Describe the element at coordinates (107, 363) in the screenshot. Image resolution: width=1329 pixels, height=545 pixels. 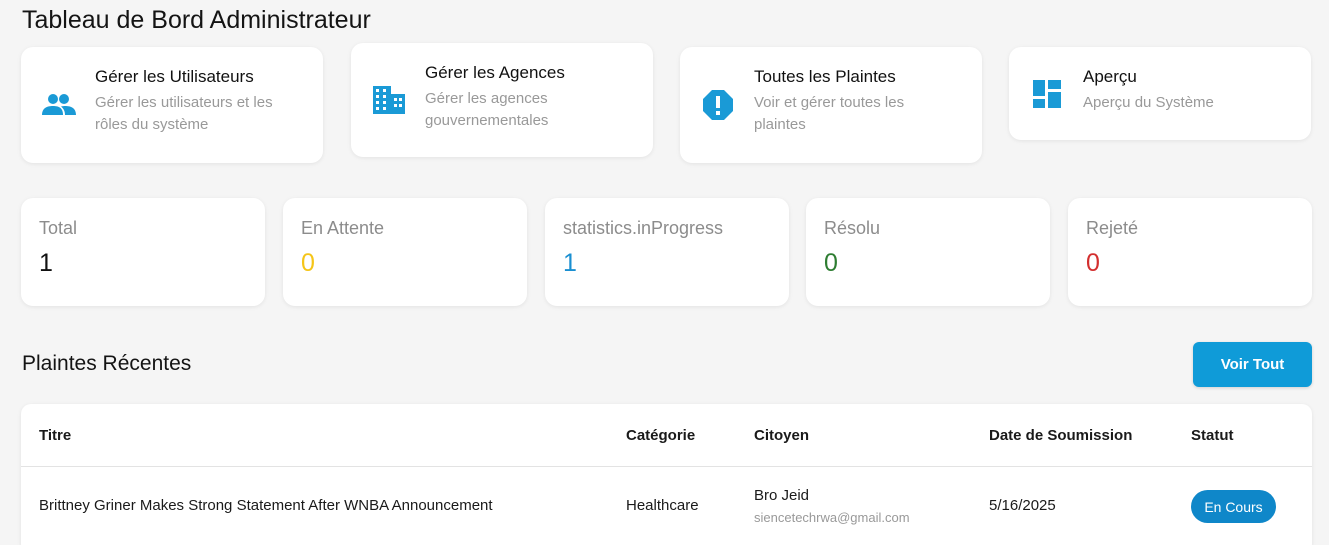
I see `recent-complaints-title: Plaintes Récentes` at that location.